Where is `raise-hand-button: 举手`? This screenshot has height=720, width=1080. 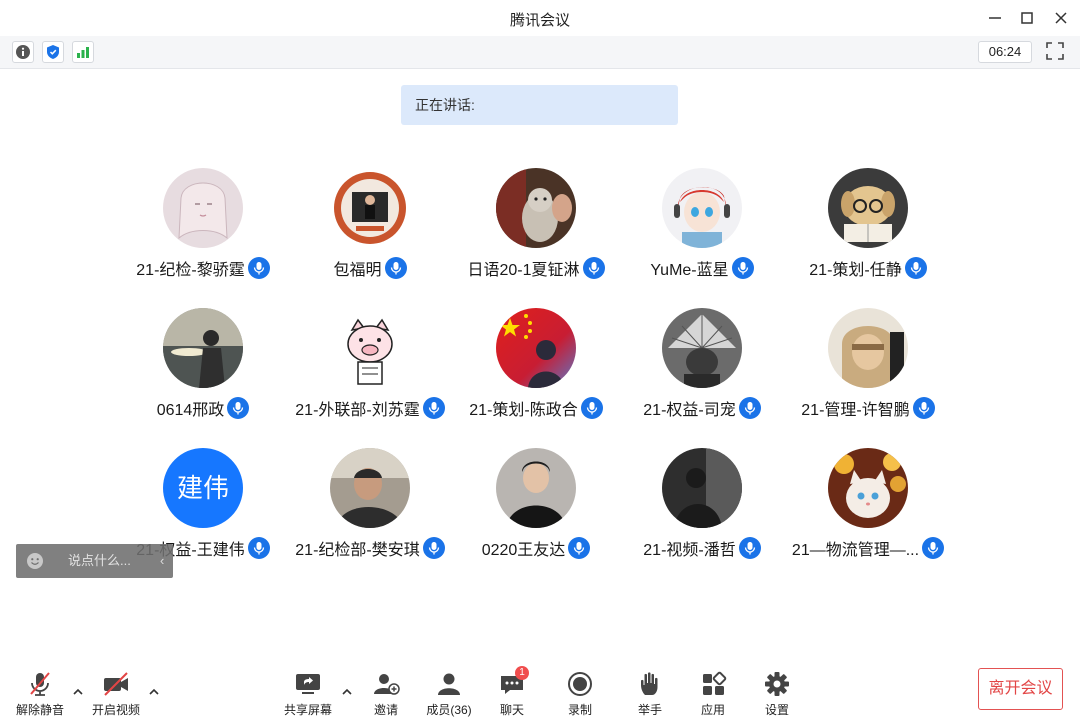
raise-hand-button: 举手 is located at coordinates (650, 694).